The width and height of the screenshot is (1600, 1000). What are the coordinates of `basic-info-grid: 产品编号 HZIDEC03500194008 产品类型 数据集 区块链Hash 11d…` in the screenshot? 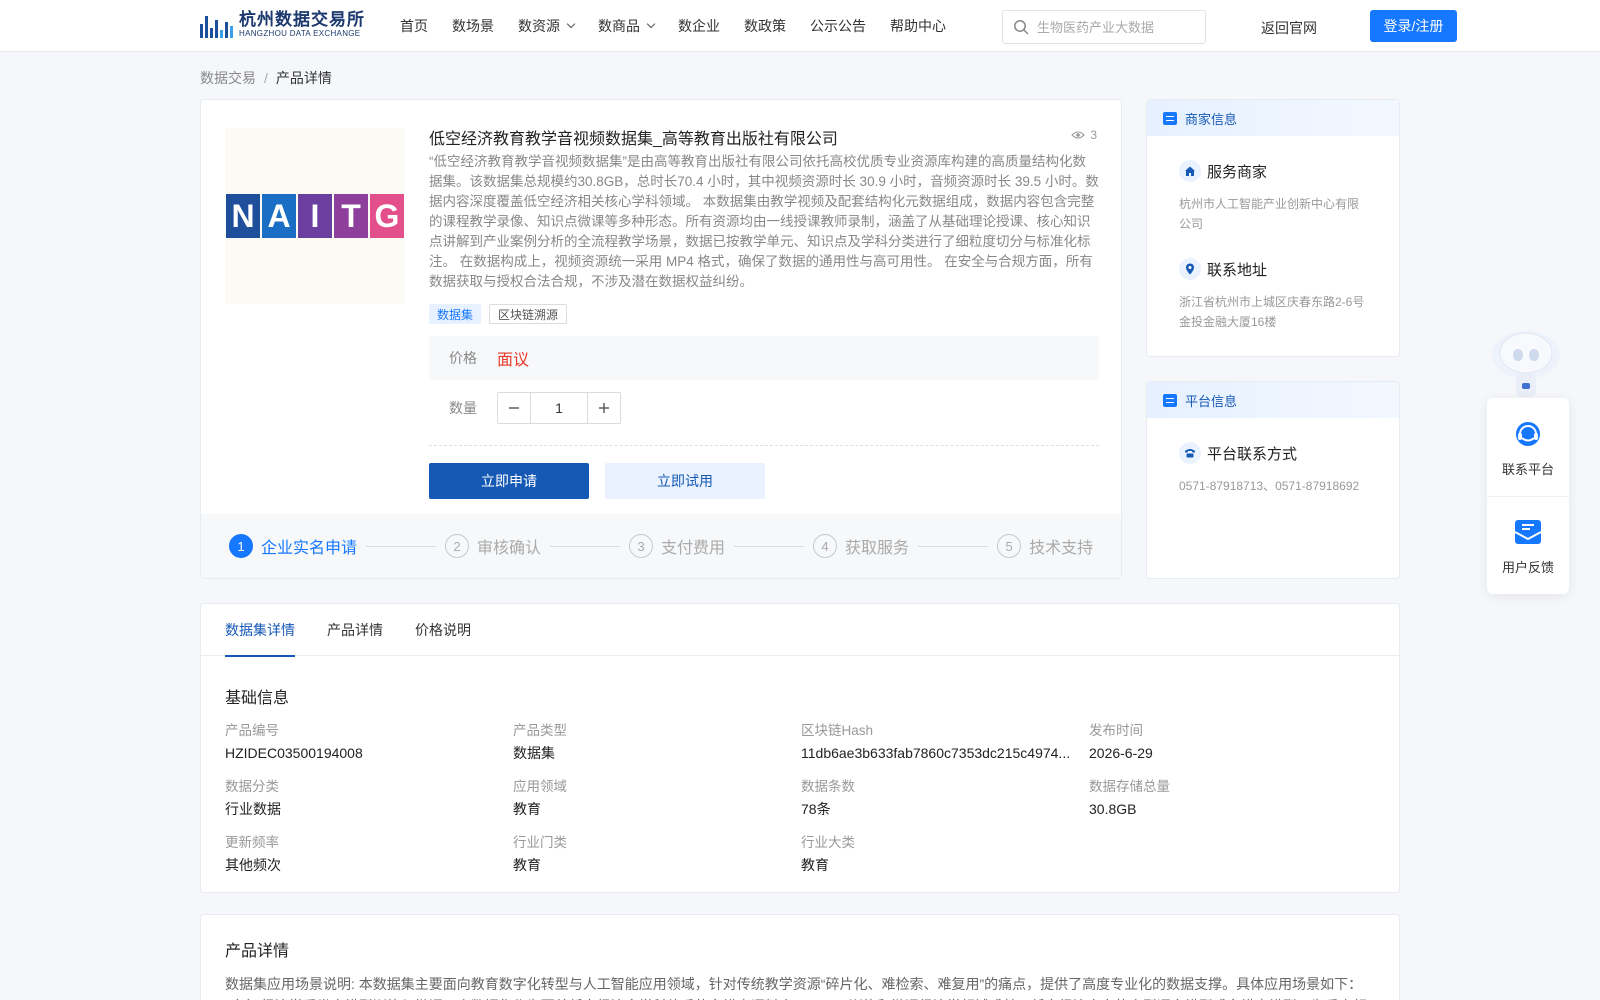 It's located at (800, 799).